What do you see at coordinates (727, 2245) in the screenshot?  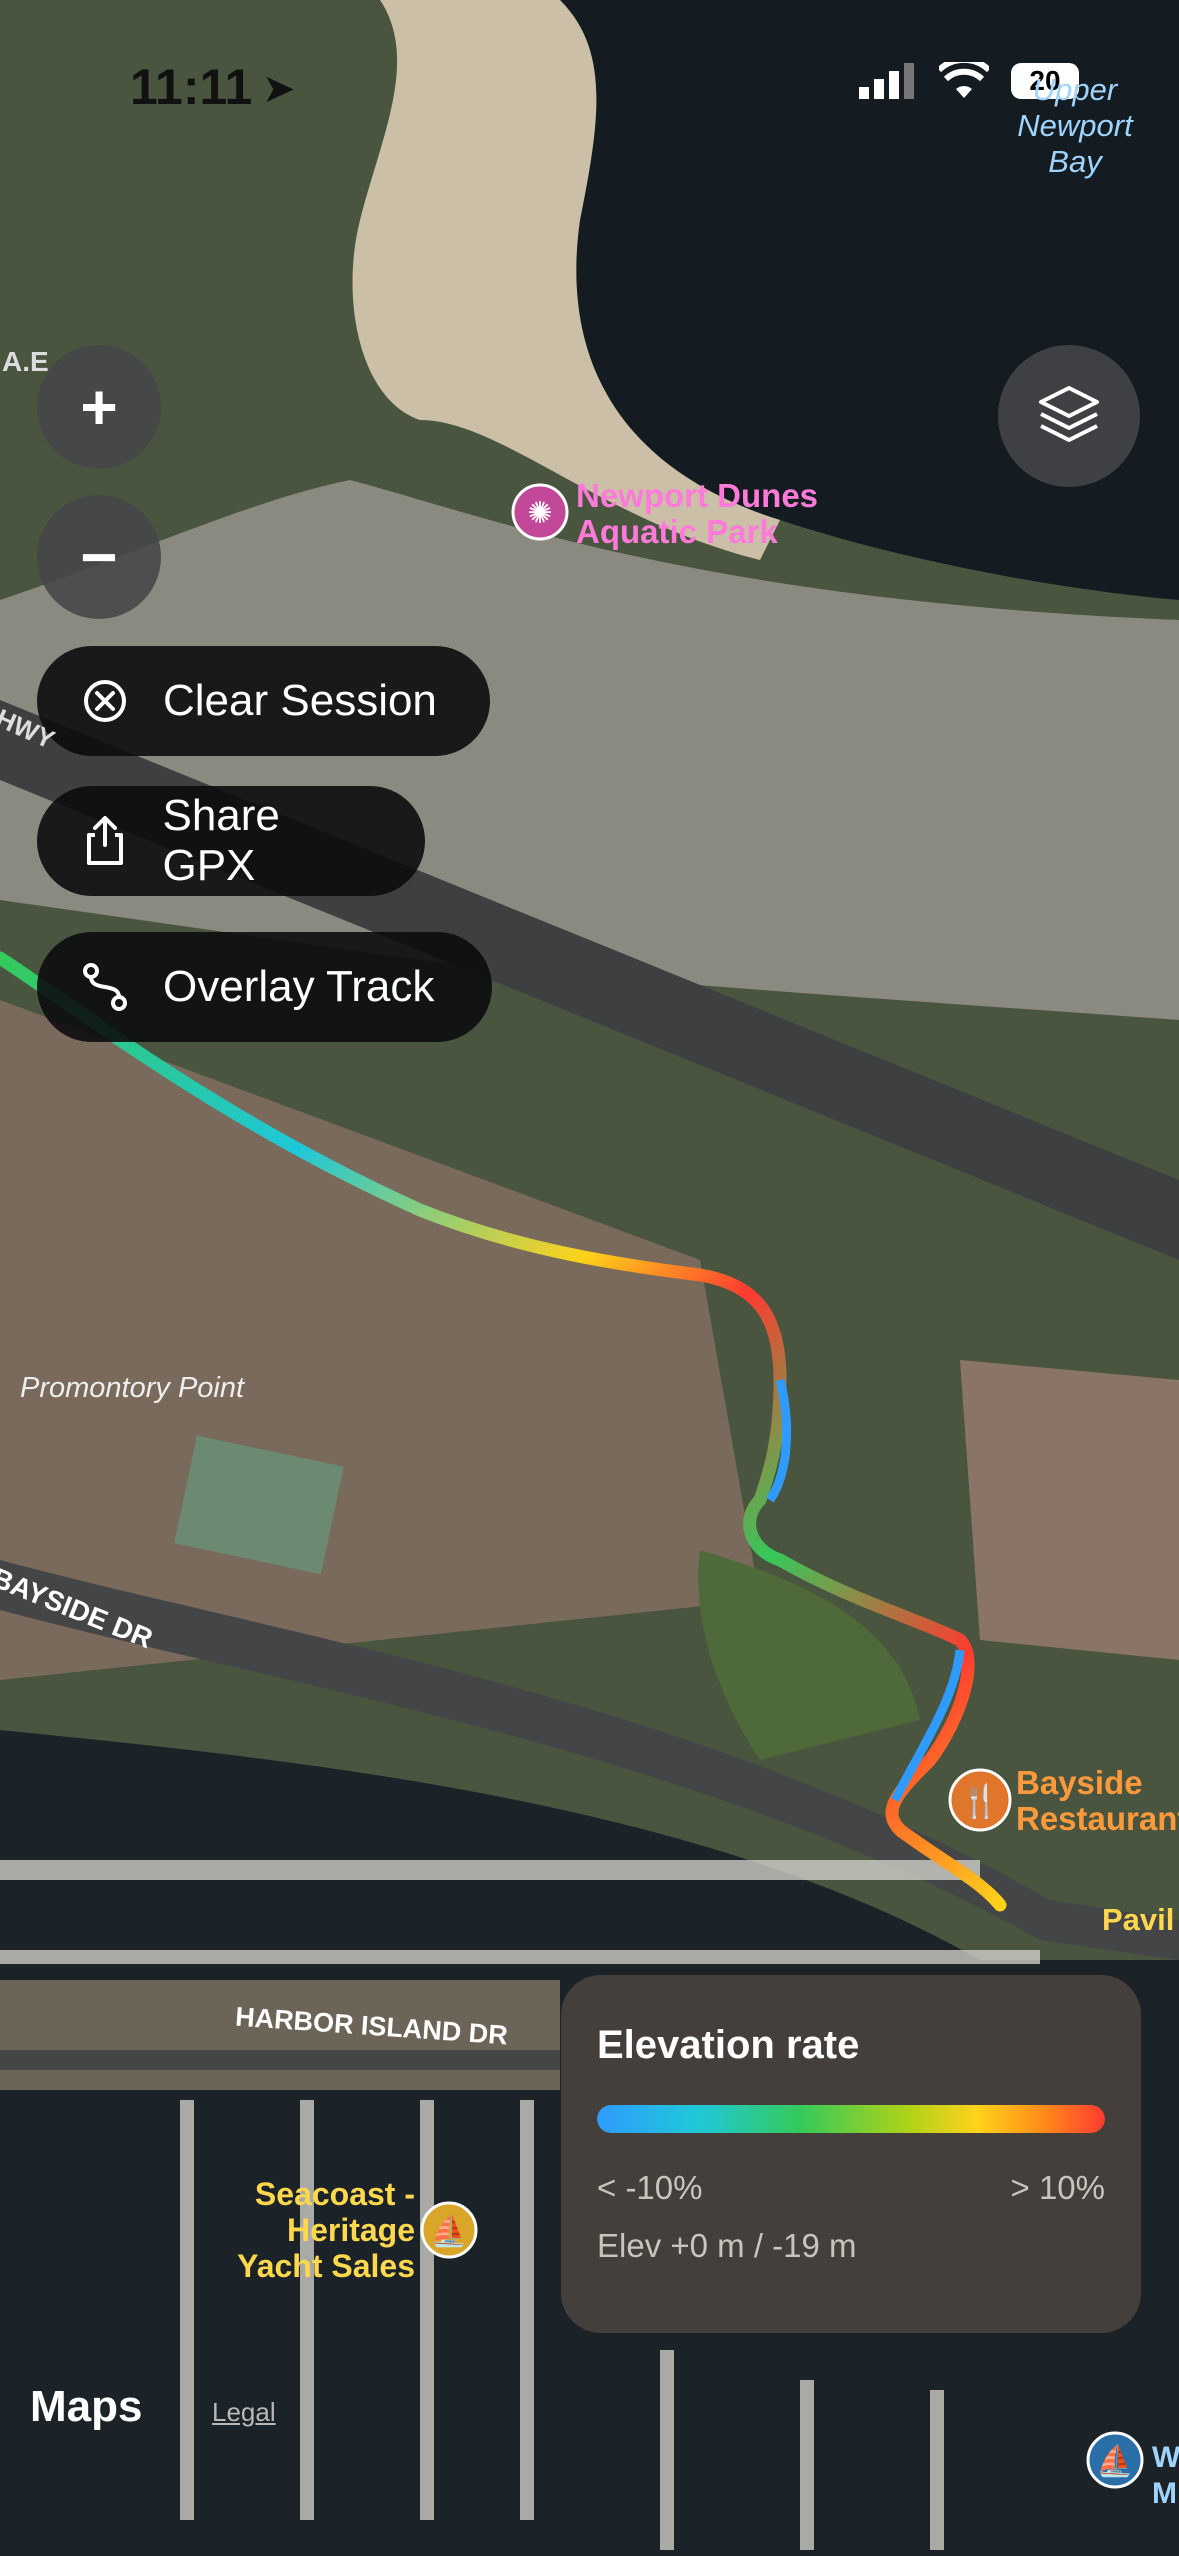 I see `legend-elevation-text: Elev +0 m / -19 m` at bounding box center [727, 2245].